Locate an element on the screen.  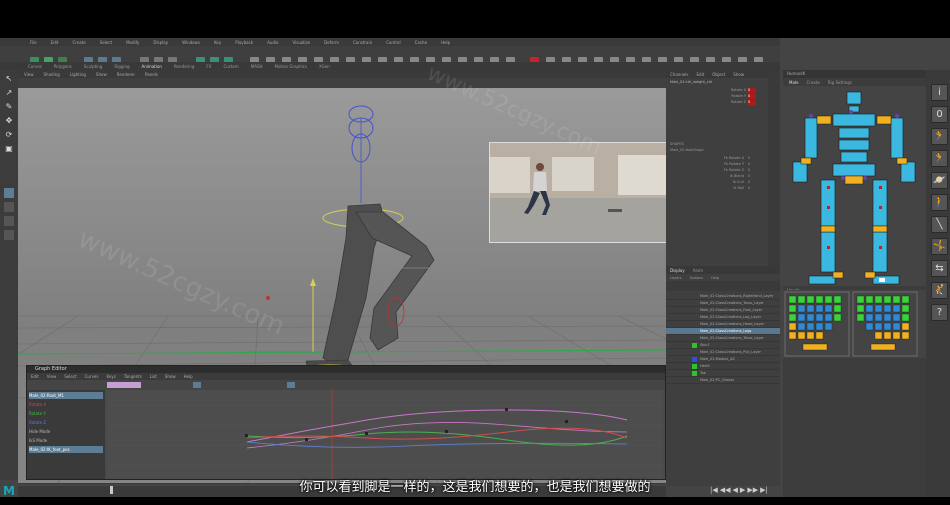
shelf-tab: FX is located at coordinates (208, 66).